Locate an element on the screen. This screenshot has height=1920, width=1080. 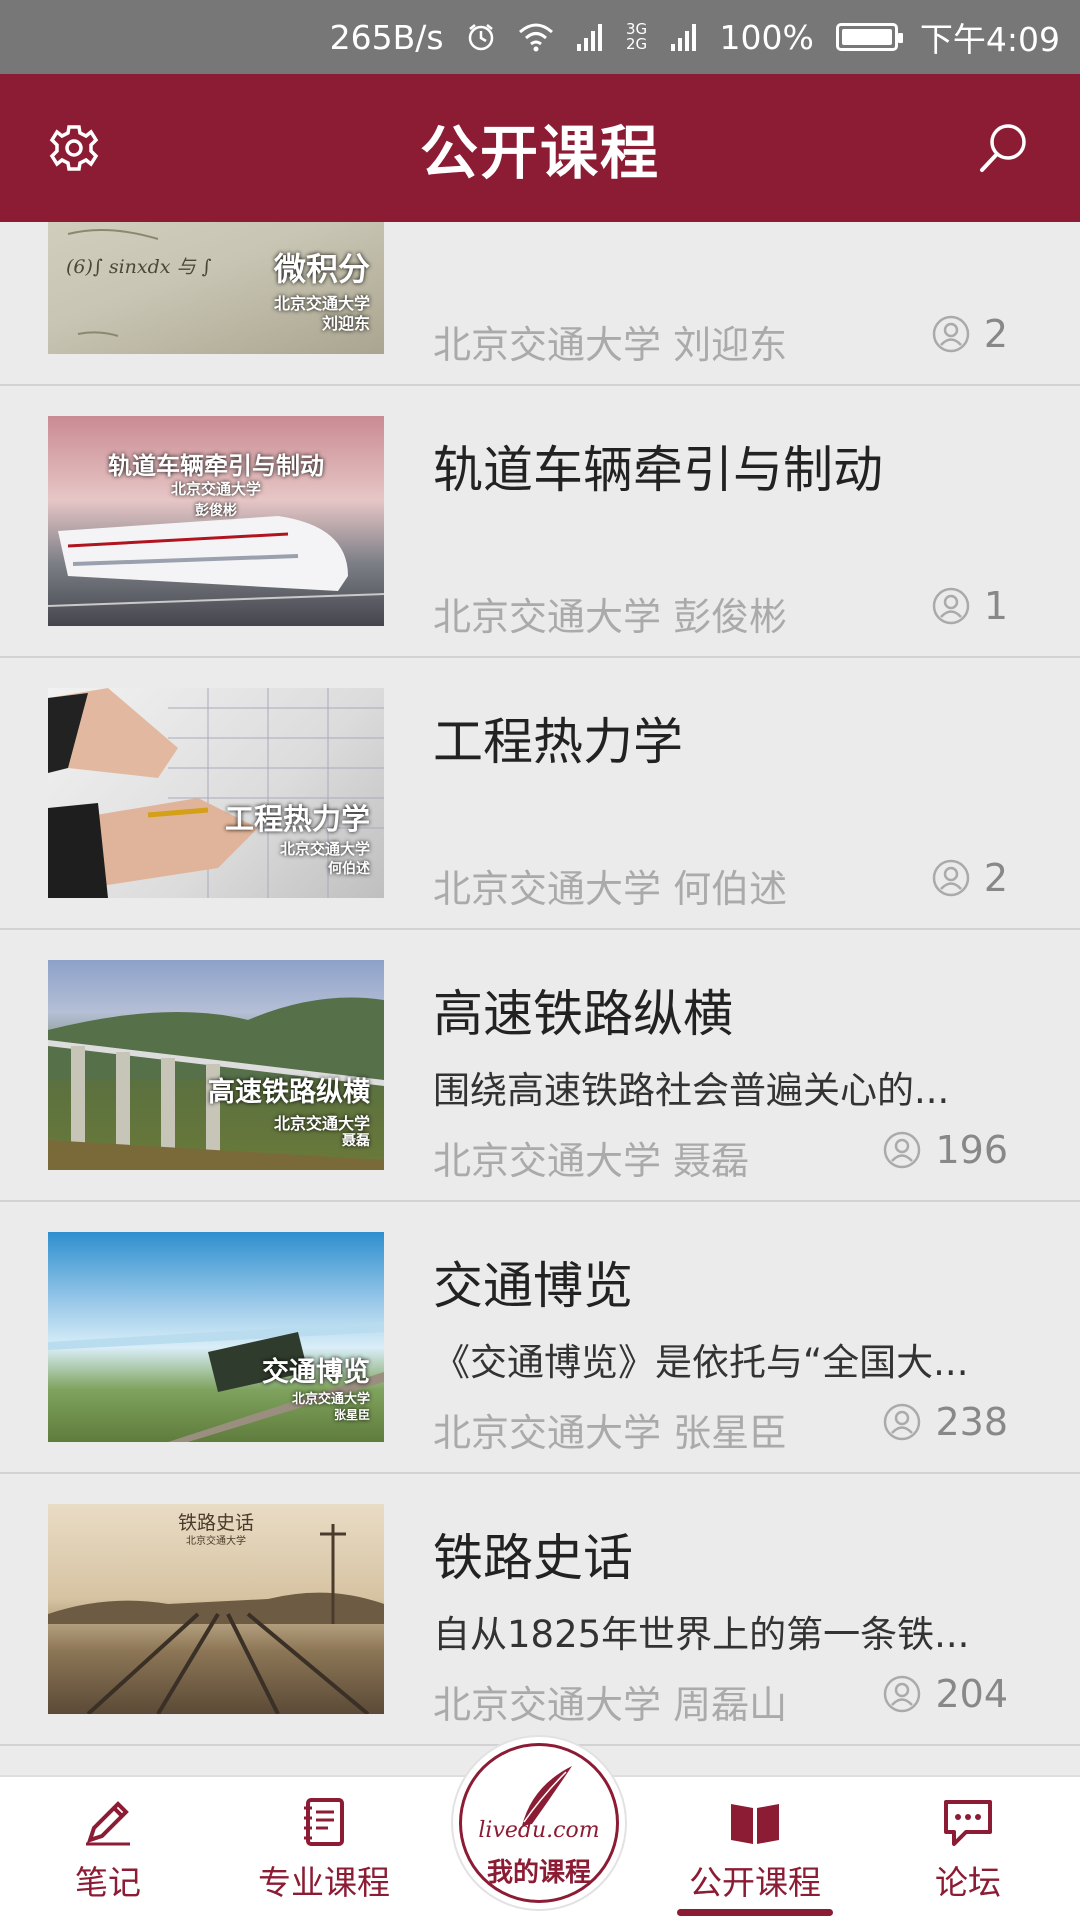
tab-public-courses-label: 公开课程 is located at coordinates (755, 1882).